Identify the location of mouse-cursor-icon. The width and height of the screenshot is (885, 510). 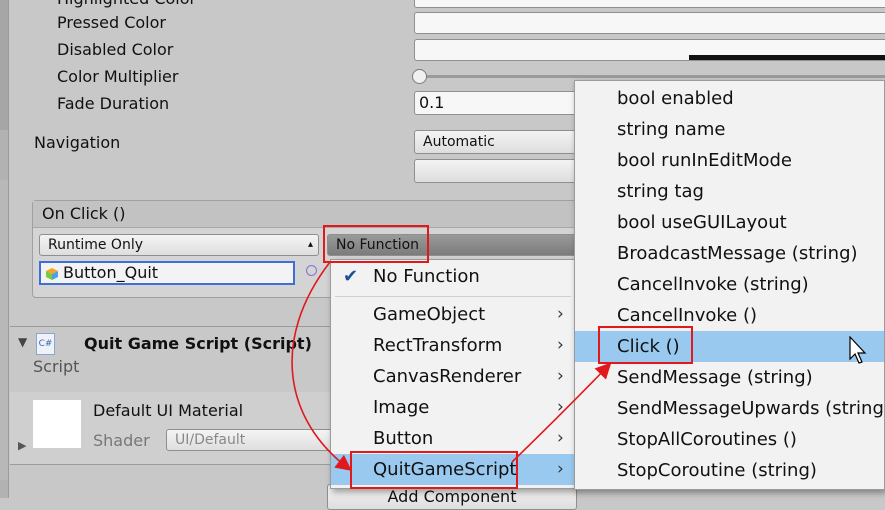
(858, 350).